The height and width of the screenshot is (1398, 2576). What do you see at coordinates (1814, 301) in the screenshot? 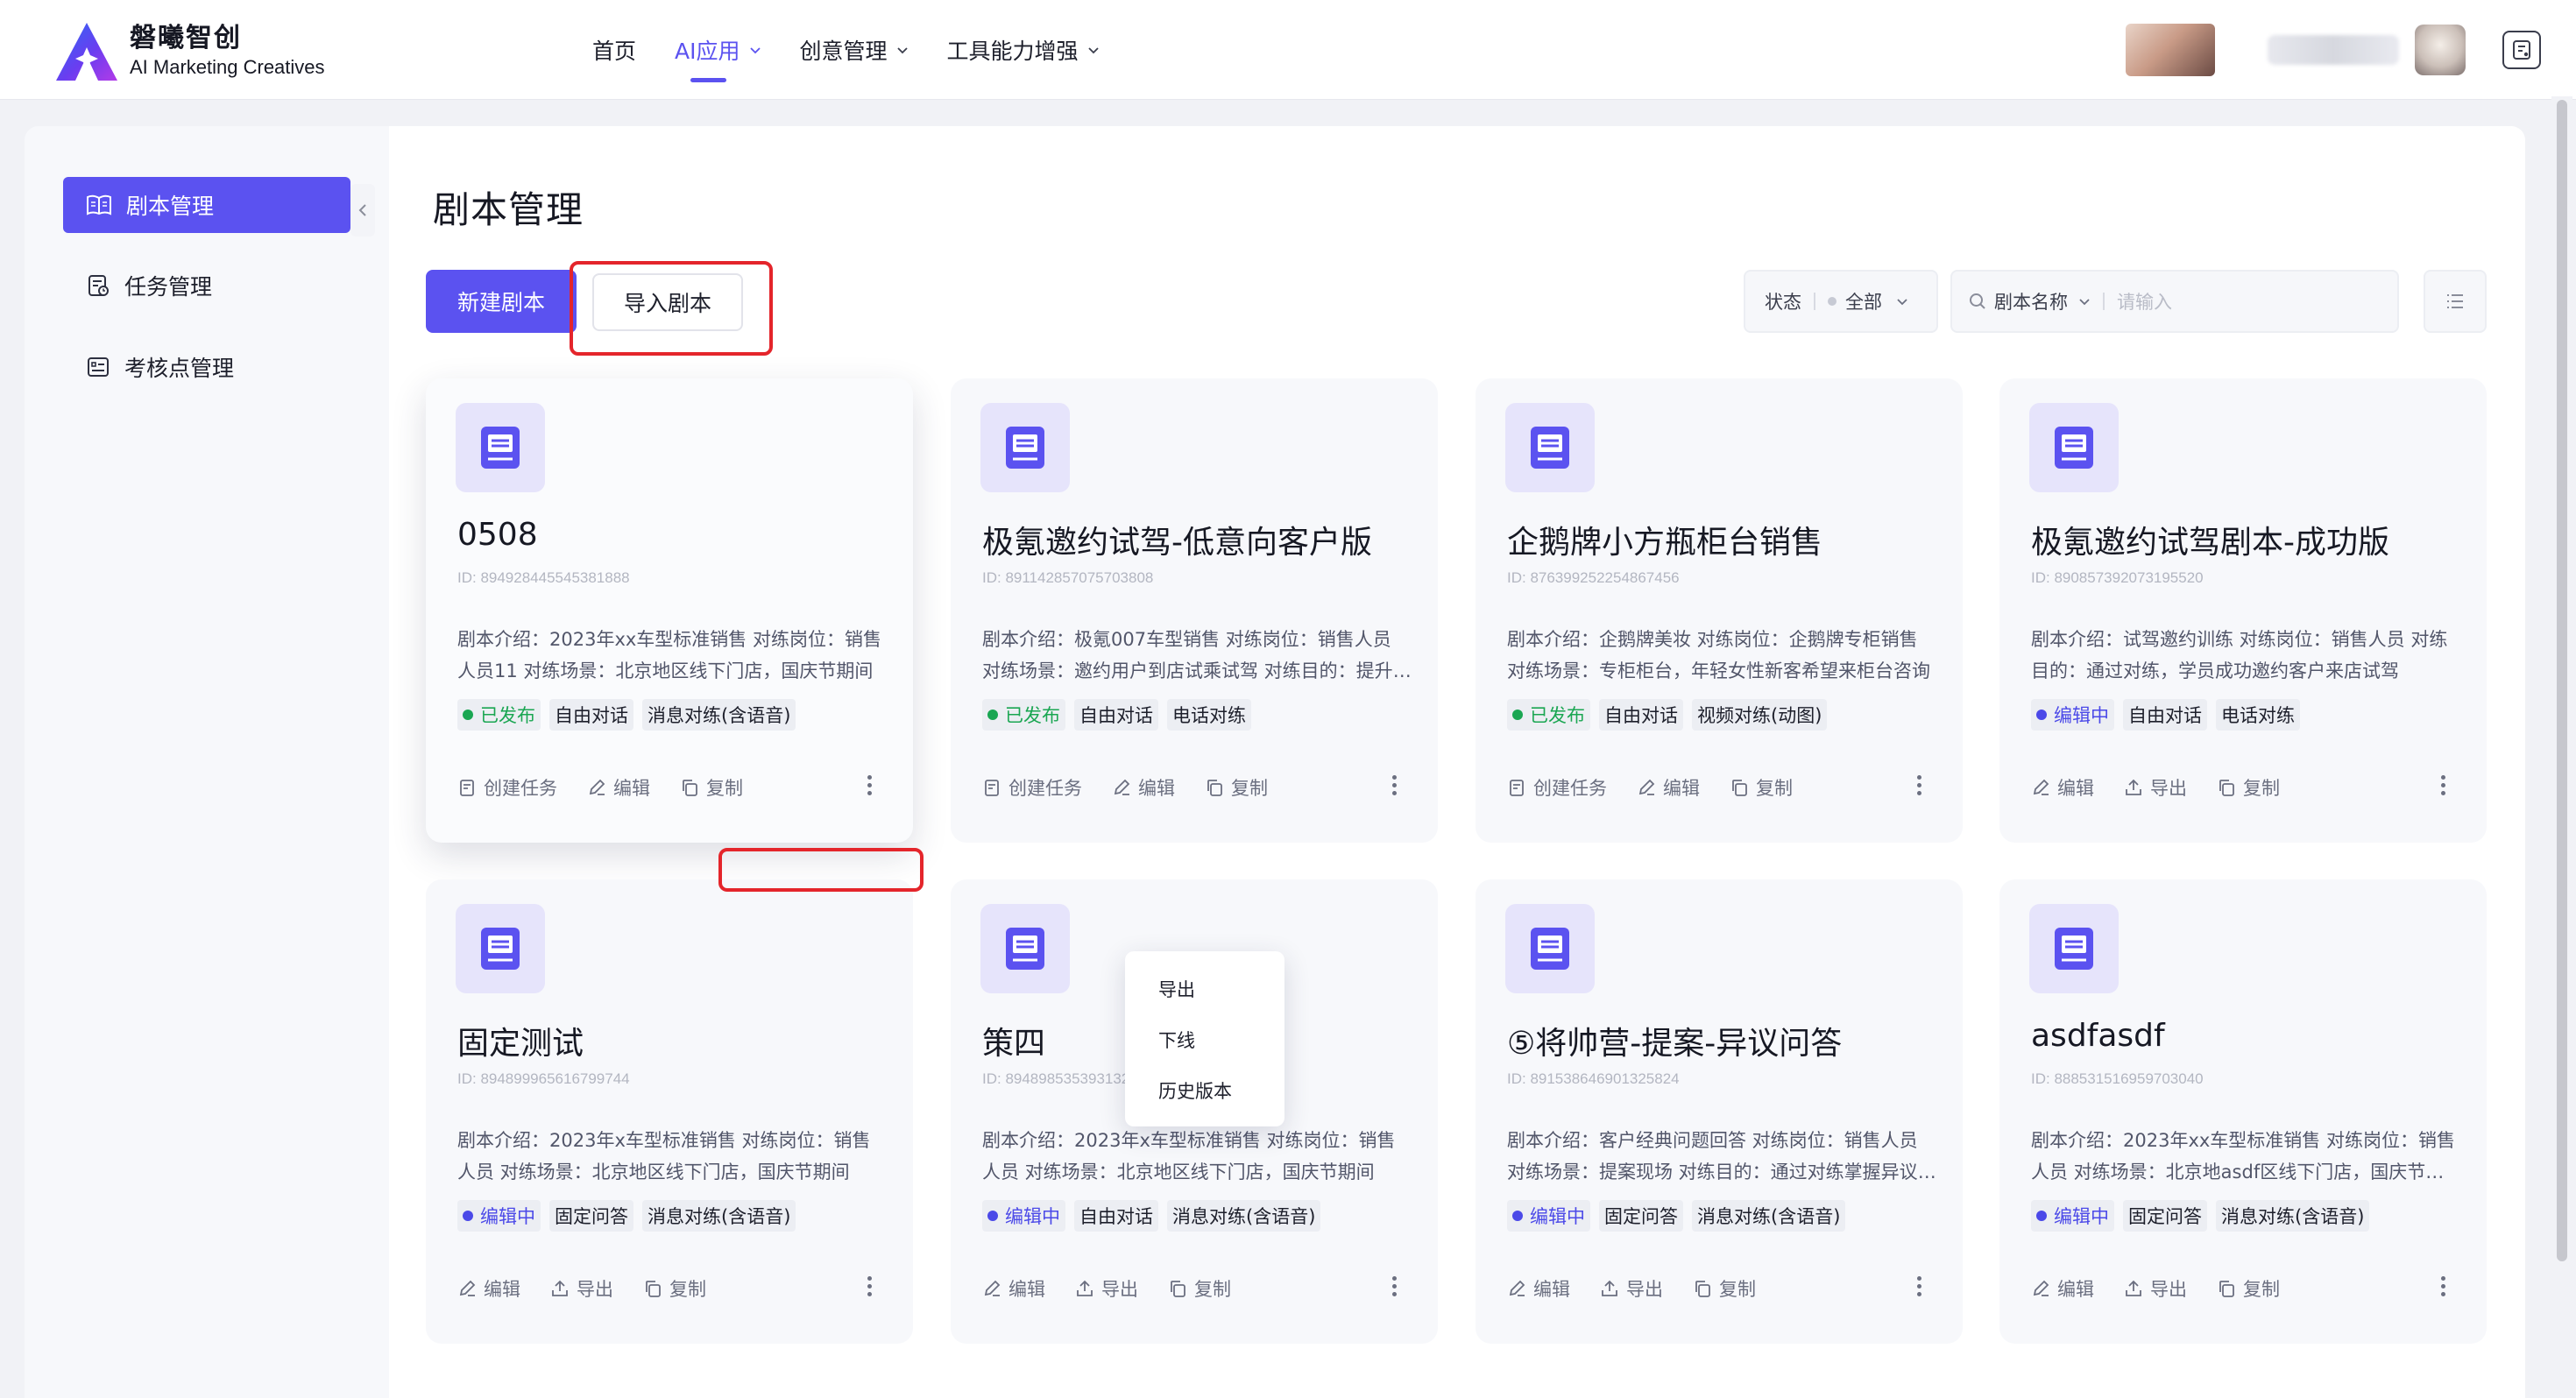
I see `divider` at bounding box center [1814, 301].